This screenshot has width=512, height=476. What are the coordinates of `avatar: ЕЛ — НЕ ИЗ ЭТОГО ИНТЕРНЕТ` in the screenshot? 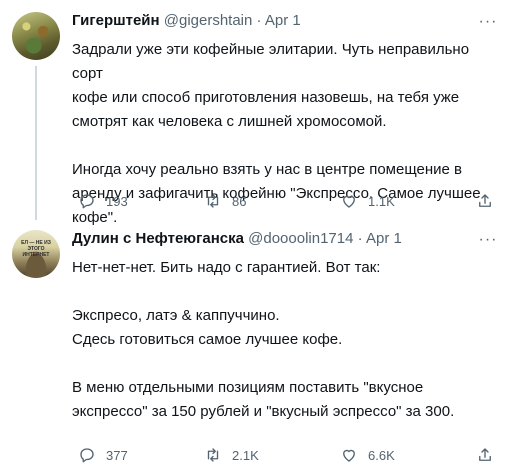 It's located at (36, 254).